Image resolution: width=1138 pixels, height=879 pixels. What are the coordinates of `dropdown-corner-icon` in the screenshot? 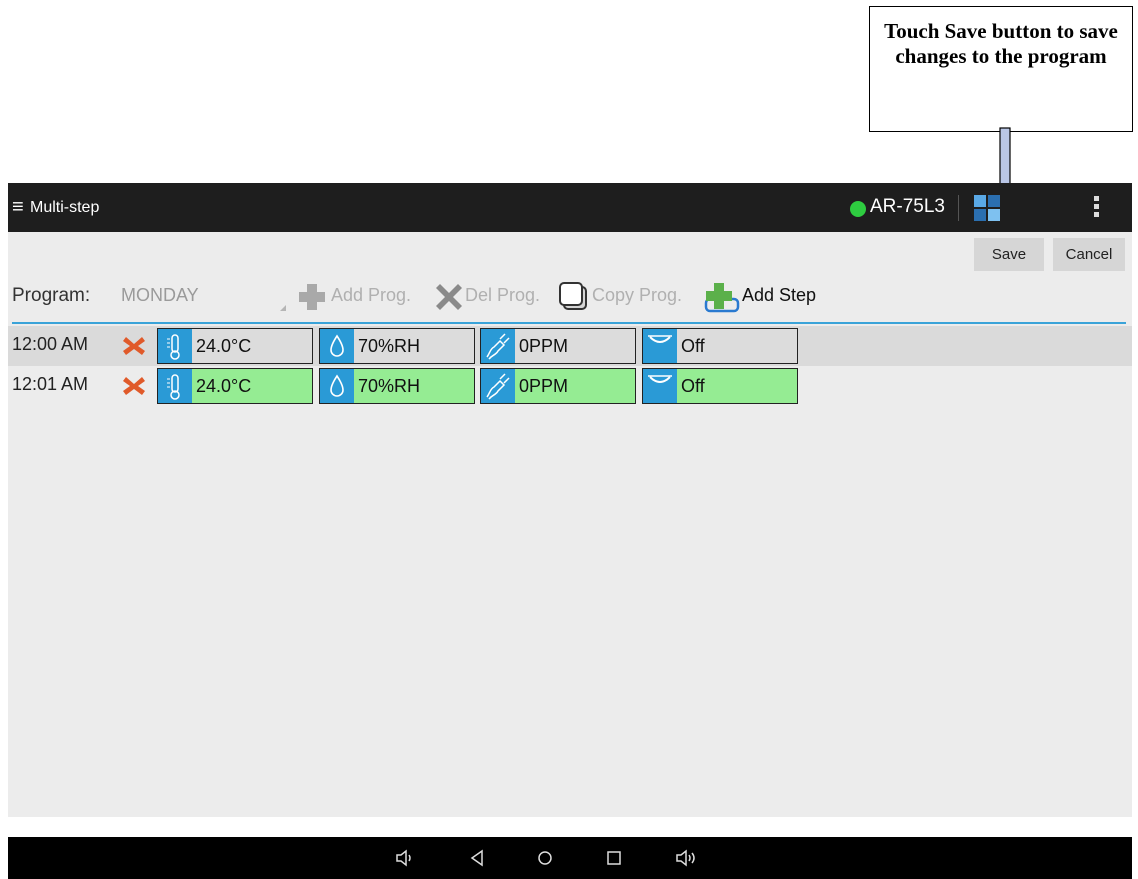 It's located at (283, 308).